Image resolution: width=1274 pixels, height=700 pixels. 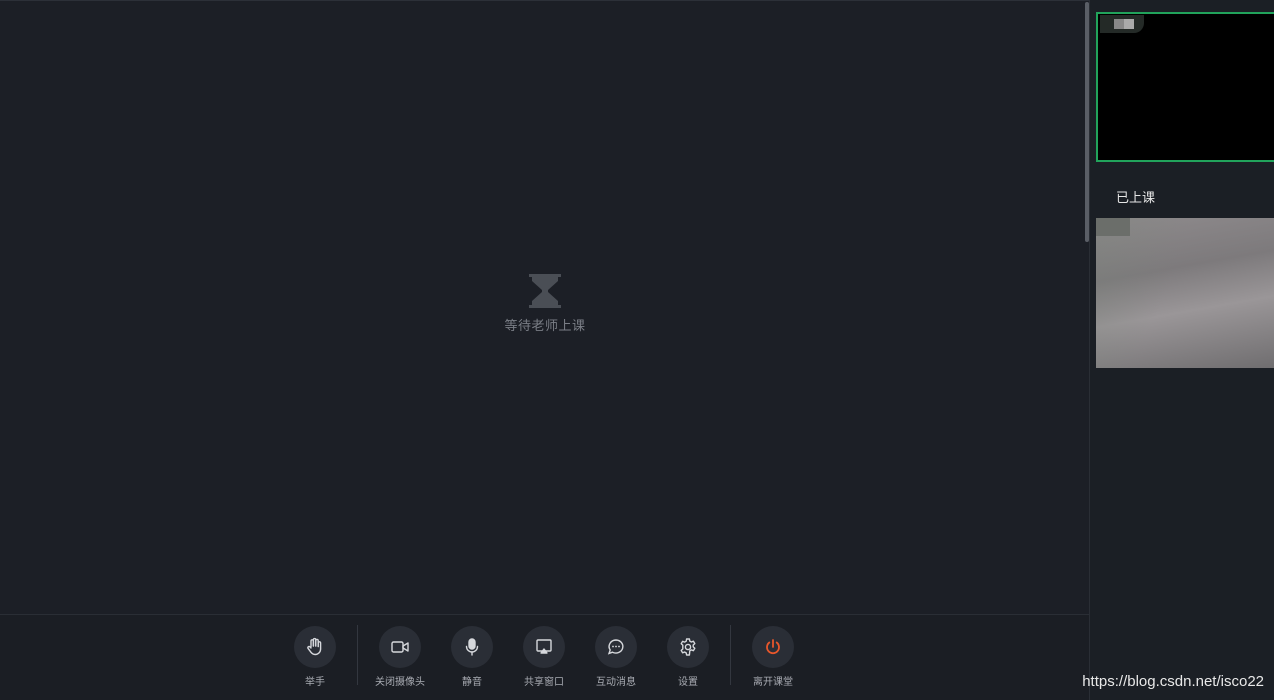 I want to click on share-window-button: 共享窗口, so click(x=544, y=657).